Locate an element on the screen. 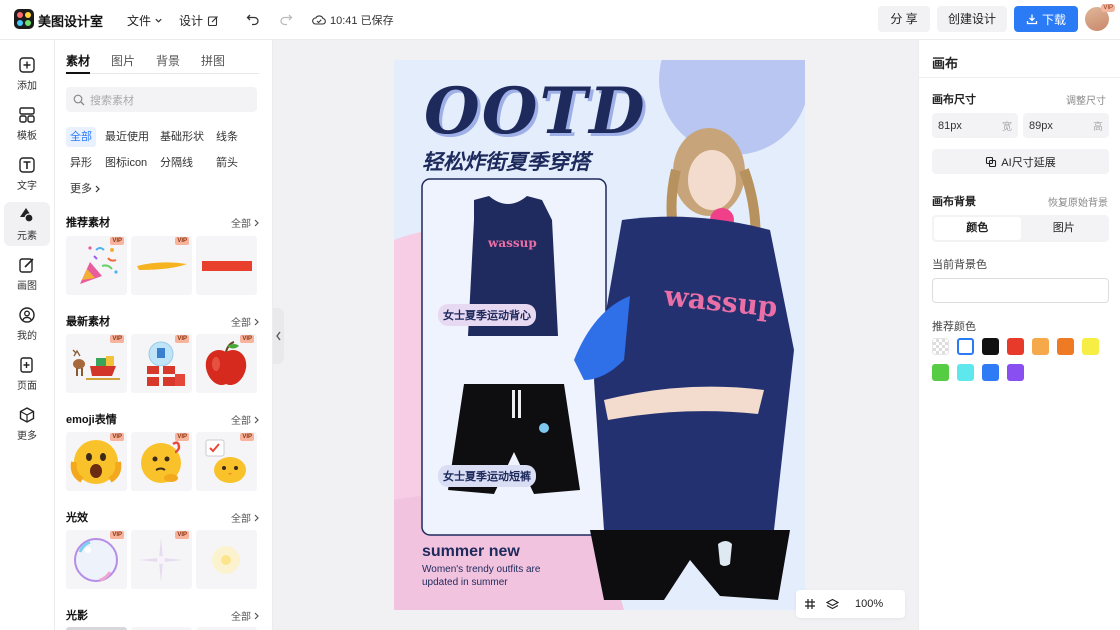  resize-link: 调整尺寸 is located at coordinates (1086, 99).